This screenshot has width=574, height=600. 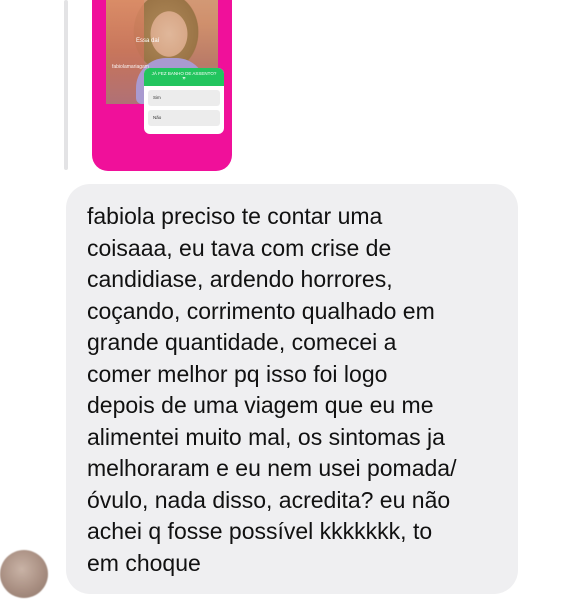 What do you see at coordinates (184, 80) in the screenshot?
I see `quote-icon: ”` at bounding box center [184, 80].